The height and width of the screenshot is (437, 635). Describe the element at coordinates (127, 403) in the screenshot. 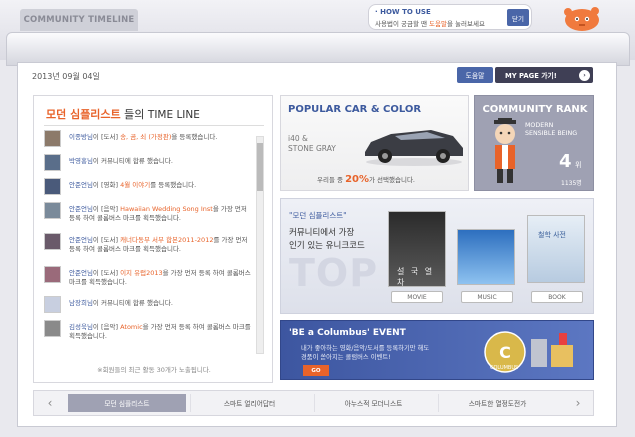

I see `tab-modern-simplist: 모던 심플리스트` at that location.